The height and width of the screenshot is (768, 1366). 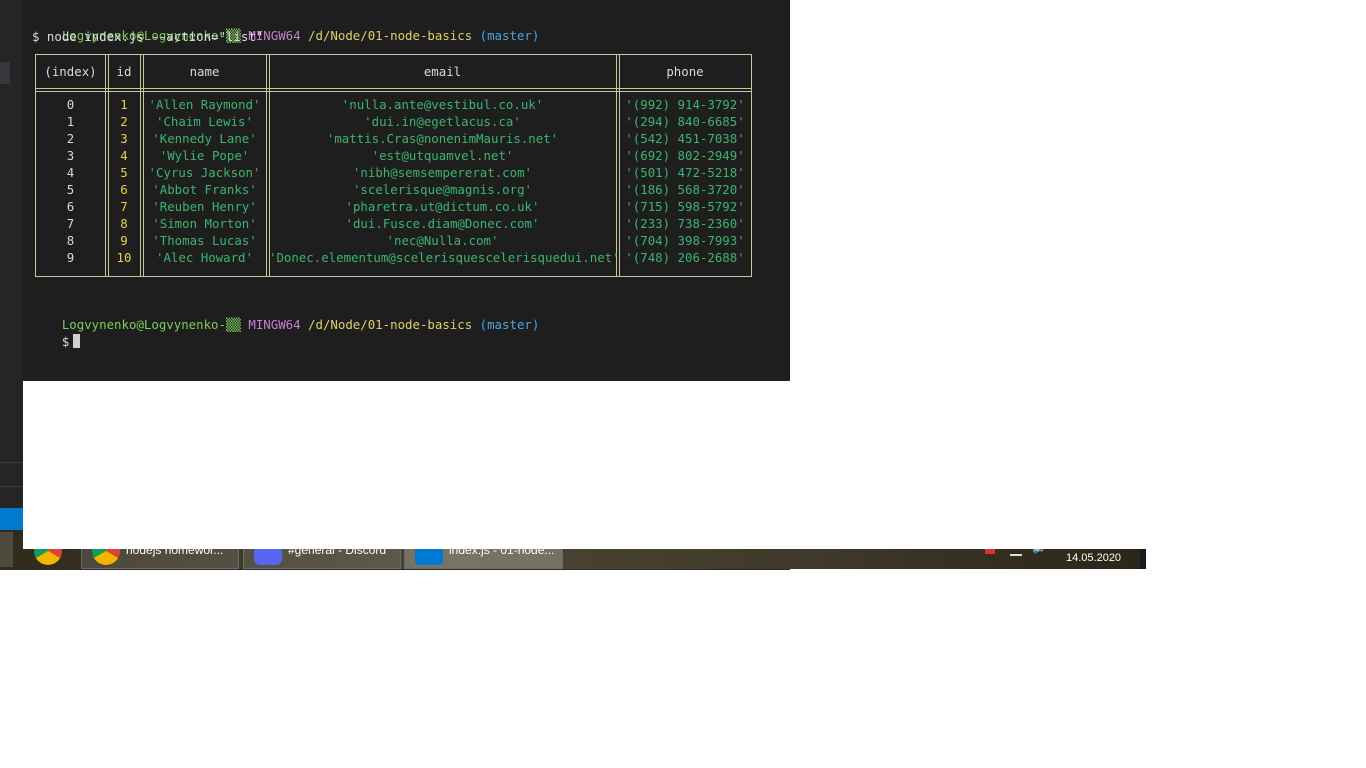 I want to click on status-bar-segment, so click(x=11, y=519).